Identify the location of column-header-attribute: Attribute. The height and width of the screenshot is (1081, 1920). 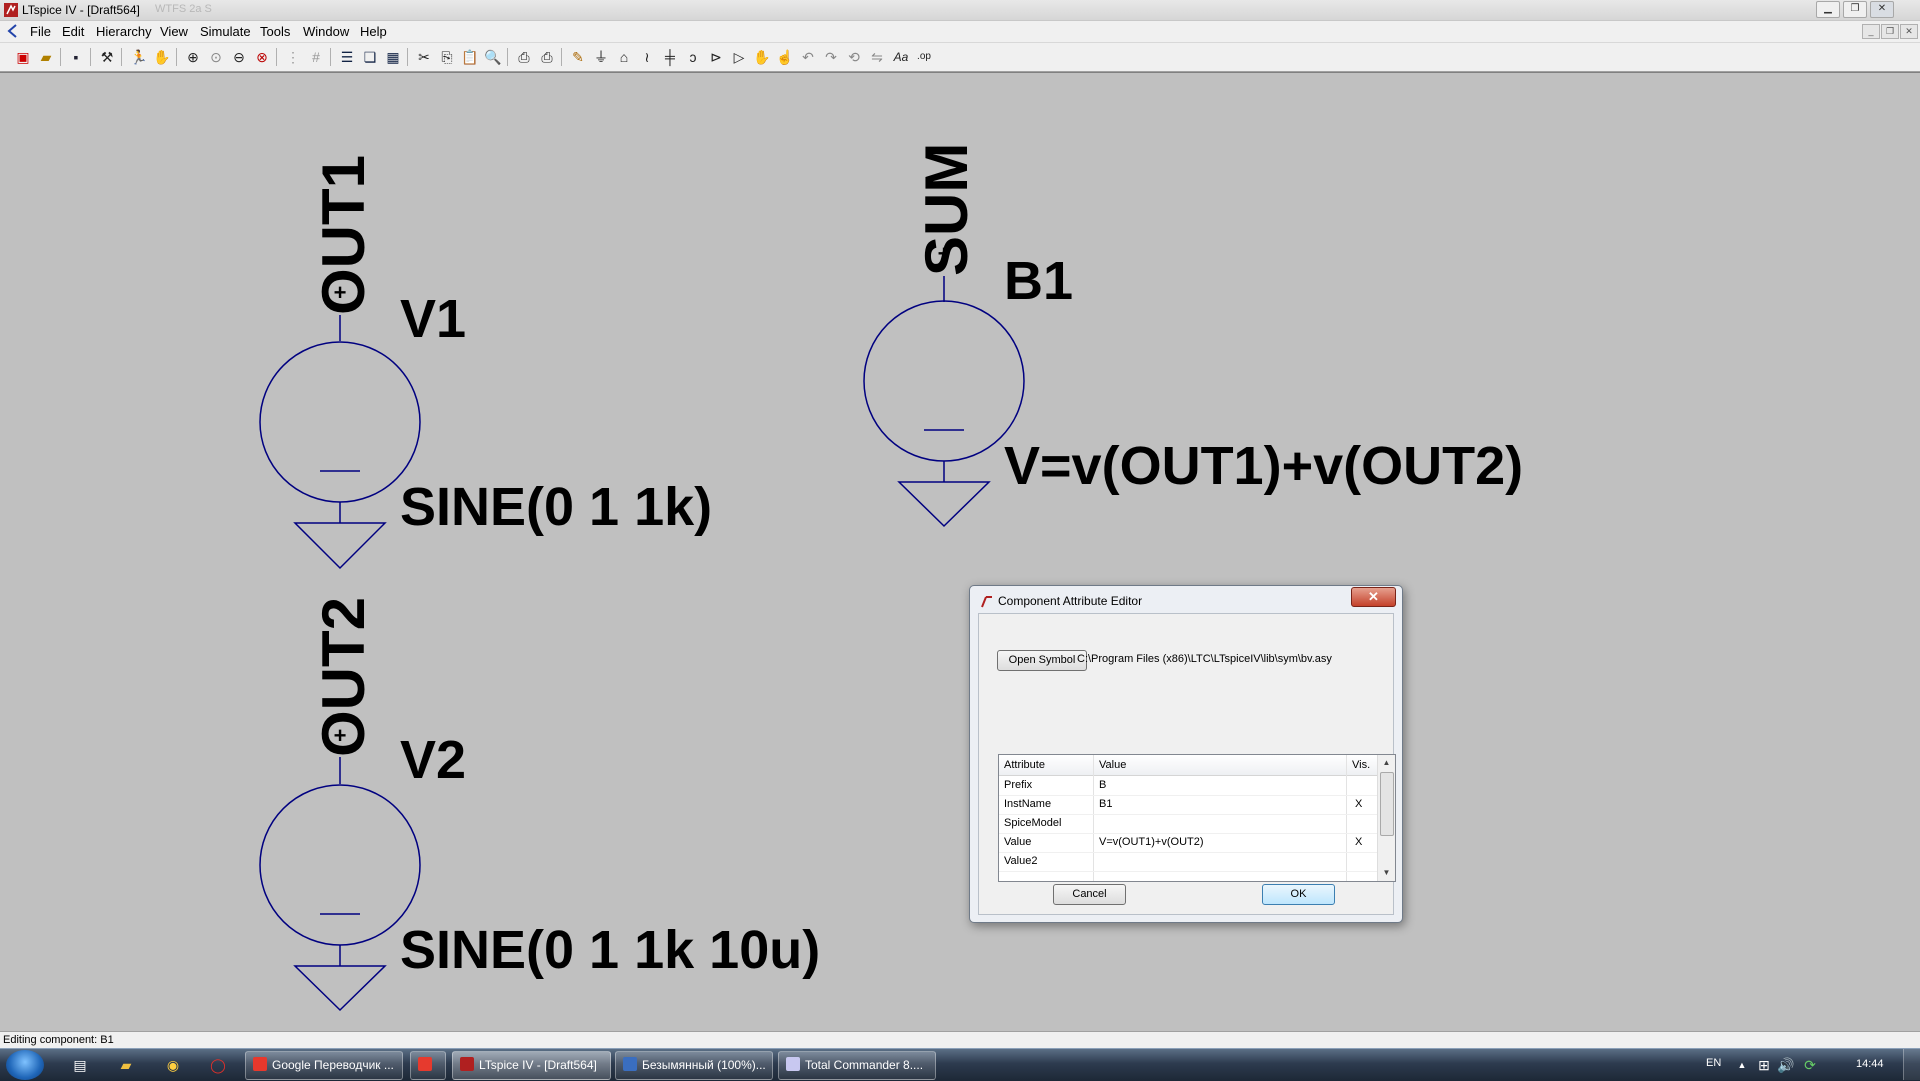
(1024, 765).